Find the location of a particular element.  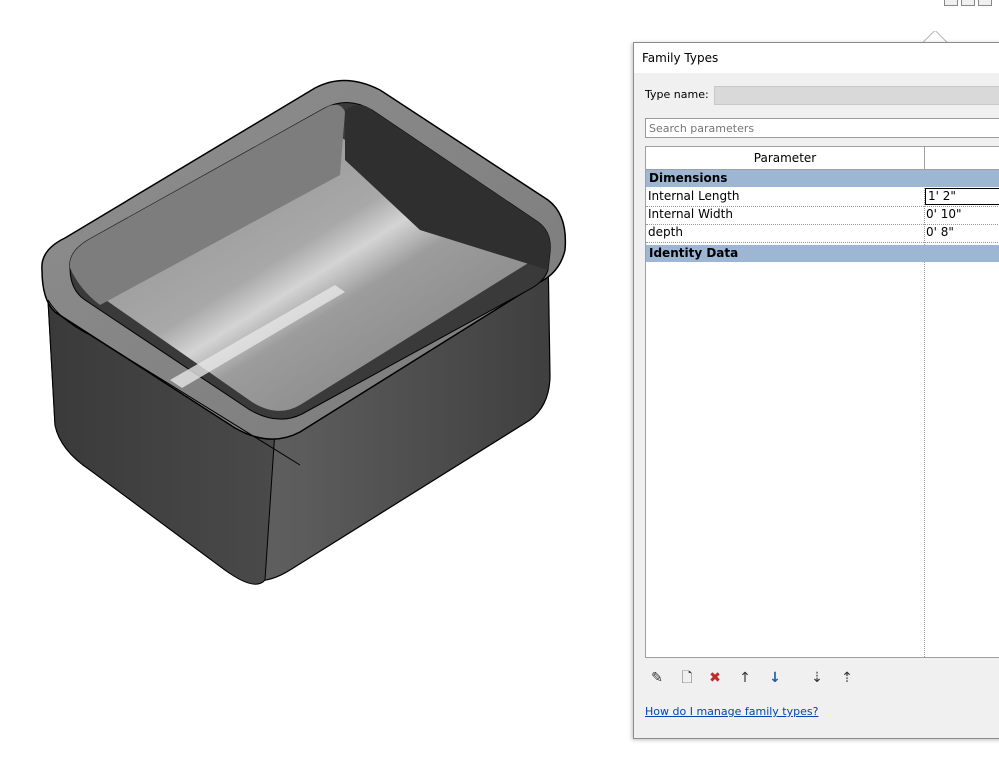

parameter-name: depth is located at coordinates (665, 232).